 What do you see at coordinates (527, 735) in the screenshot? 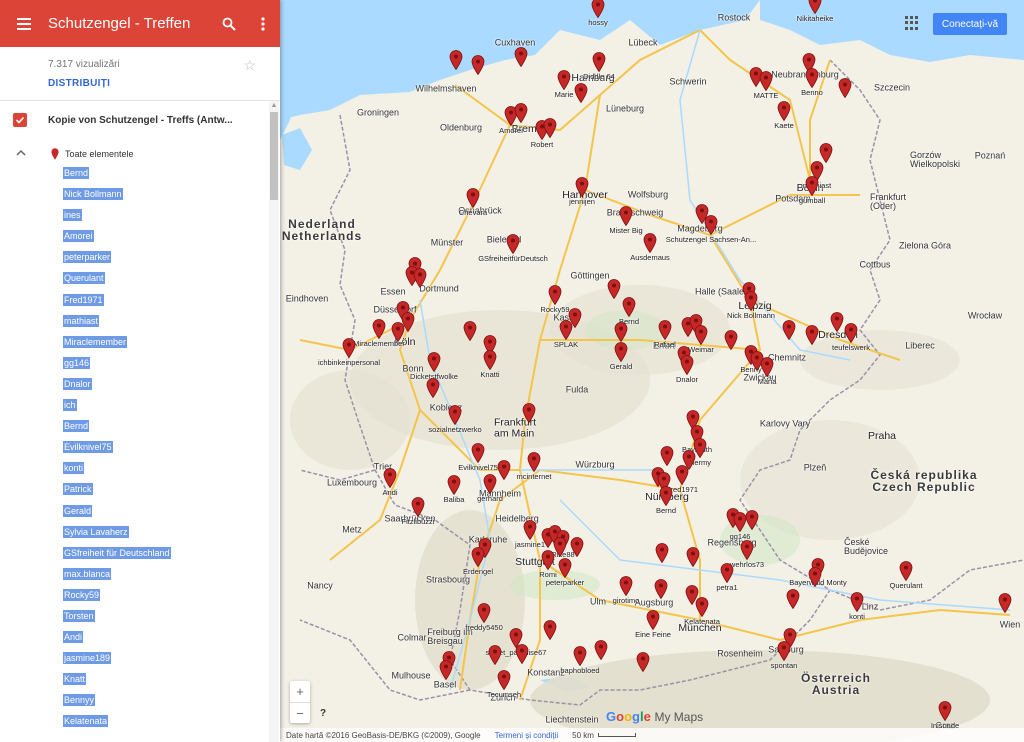
I see `terms-link: Termeni și condiții` at bounding box center [527, 735].